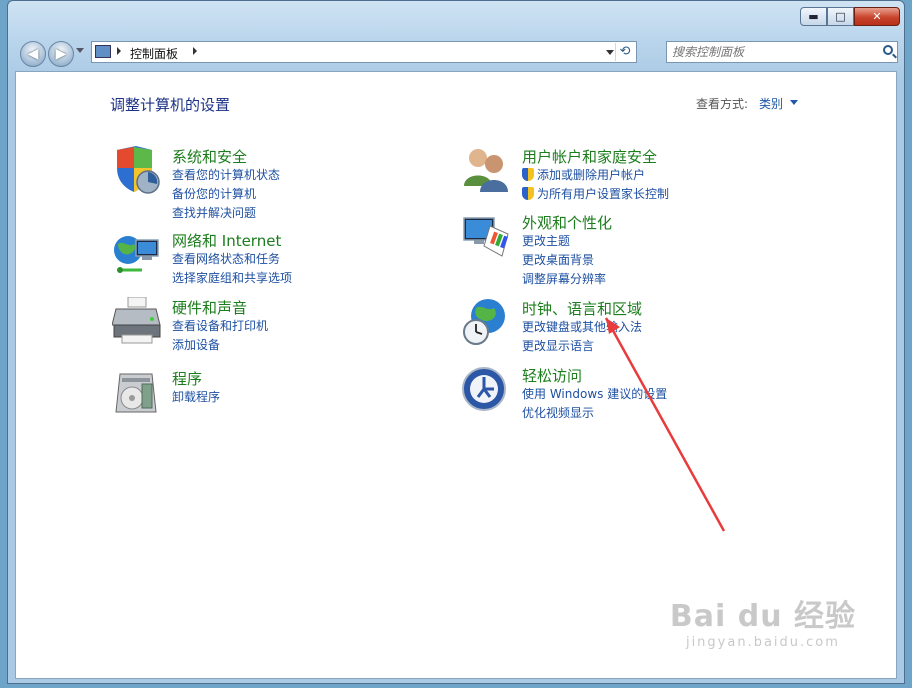 The width and height of the screenshot is (912, 688). What do you see at coordinates (594, 394) in the screenshot?
I see `recommended-settings-link: 使用 Windows 建议的设置` at bounding box center [594, 394].